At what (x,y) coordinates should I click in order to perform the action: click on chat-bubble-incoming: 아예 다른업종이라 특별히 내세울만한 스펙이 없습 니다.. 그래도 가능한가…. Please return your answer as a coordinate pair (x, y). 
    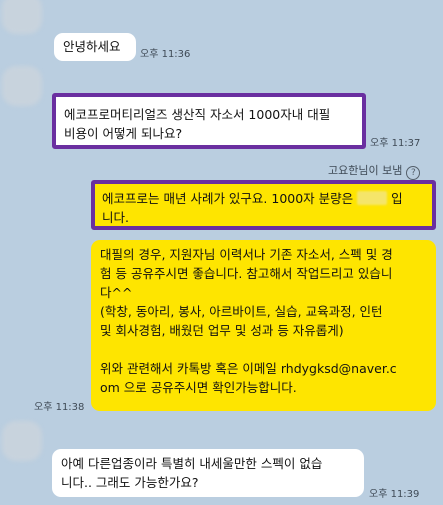
    Looking at the image, I should click on (208, 473).